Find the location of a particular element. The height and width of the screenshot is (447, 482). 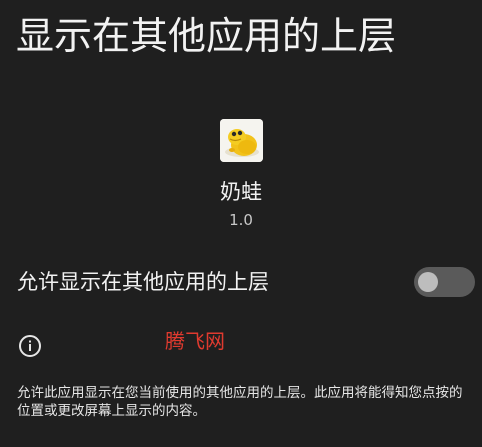

app-name: 奶蛙 is located at coordinates (241, 192).